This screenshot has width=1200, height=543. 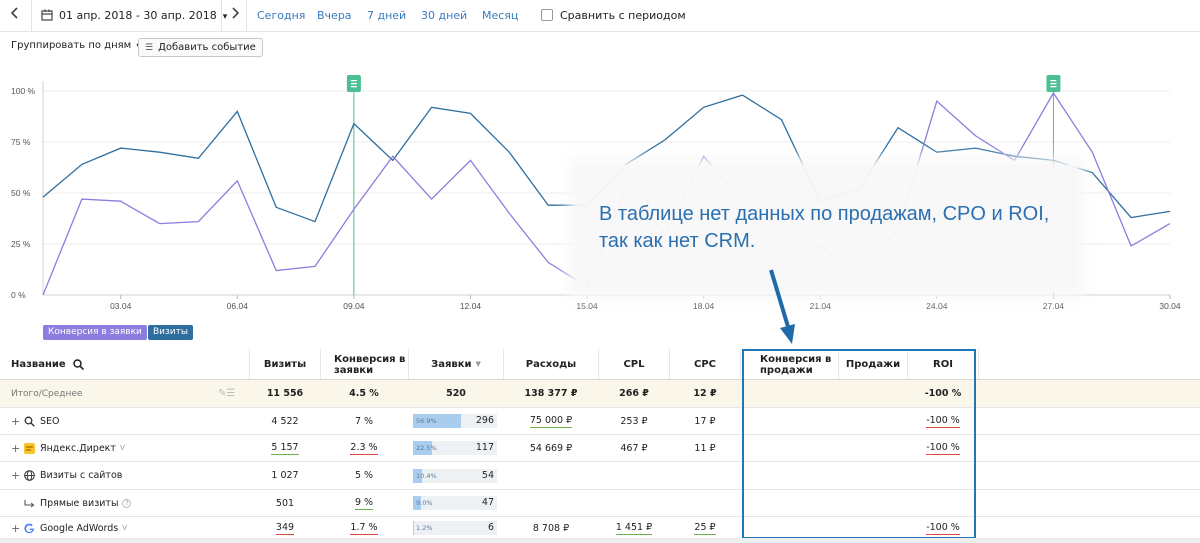 What do you see at coordinates (47, 393) in the screenshot?
I see `total-label: Итого/Среднее` at bounding box center [47, 393].